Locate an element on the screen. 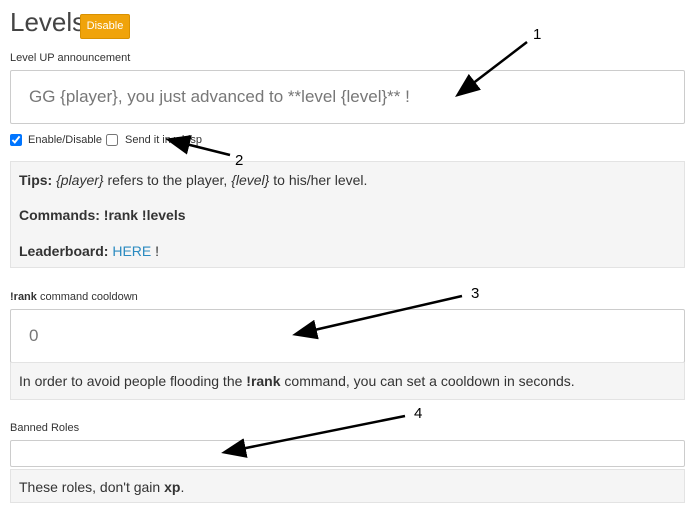 The height and width of the screenshot is (515, 699). leaderboard-link: HERE is located at coordinates (131, 251).